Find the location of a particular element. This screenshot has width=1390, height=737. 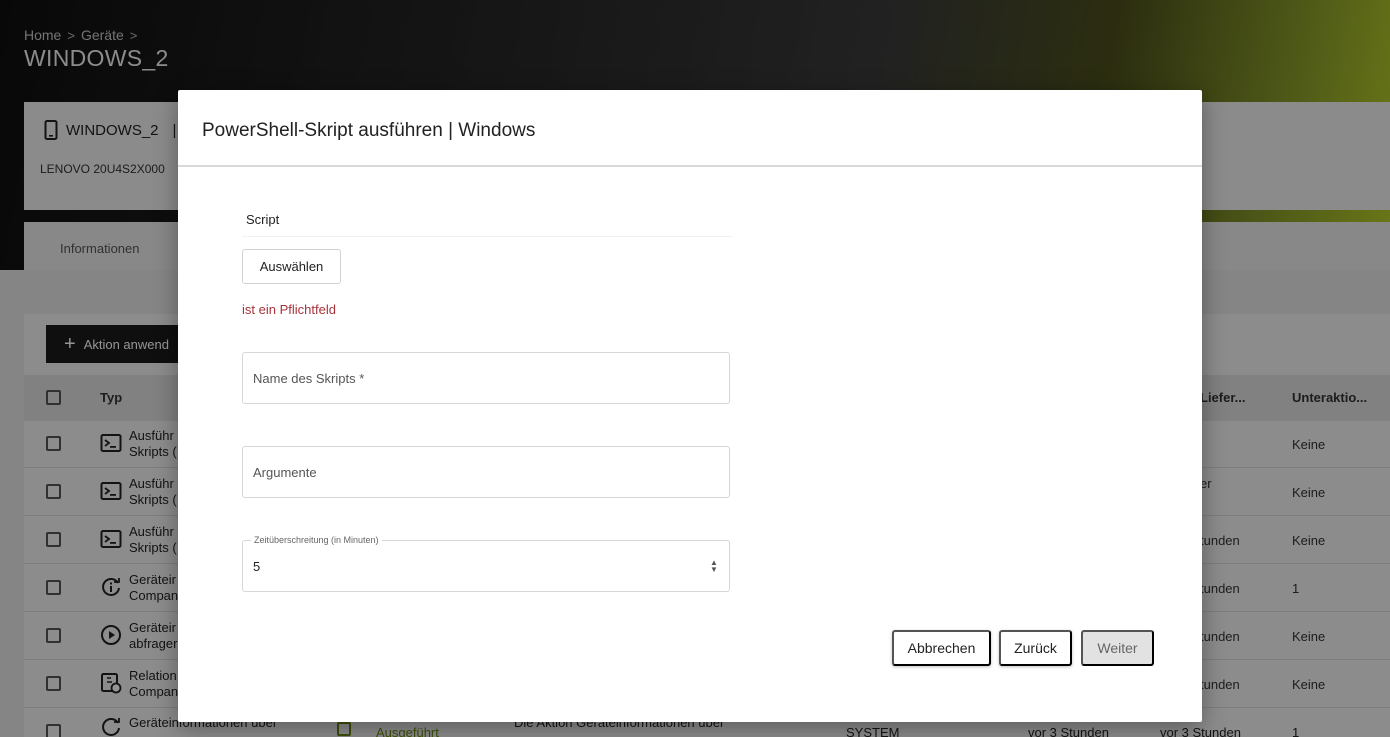

script-name-field is located at coordinates (486, 378).